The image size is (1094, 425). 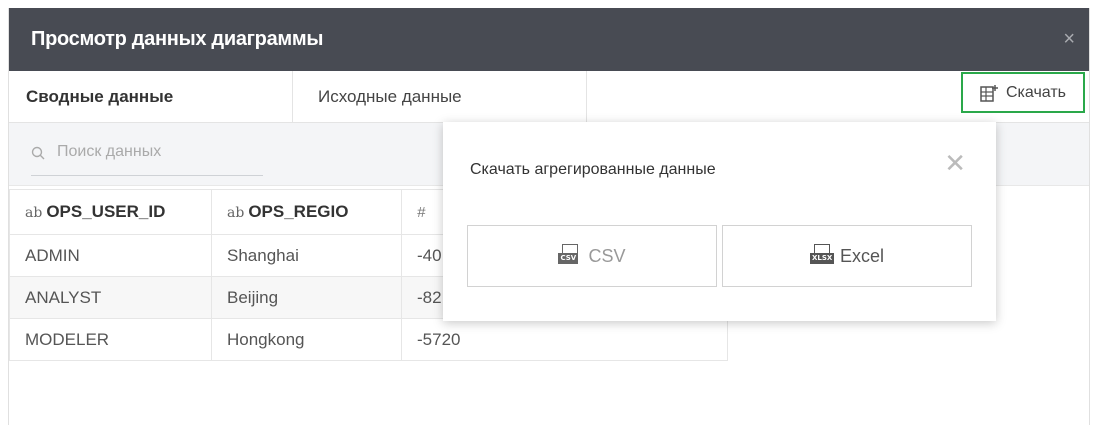 I want to click on tab-bar: Сводные данные Исходные данные Скачать, so click(x=549, y=97).